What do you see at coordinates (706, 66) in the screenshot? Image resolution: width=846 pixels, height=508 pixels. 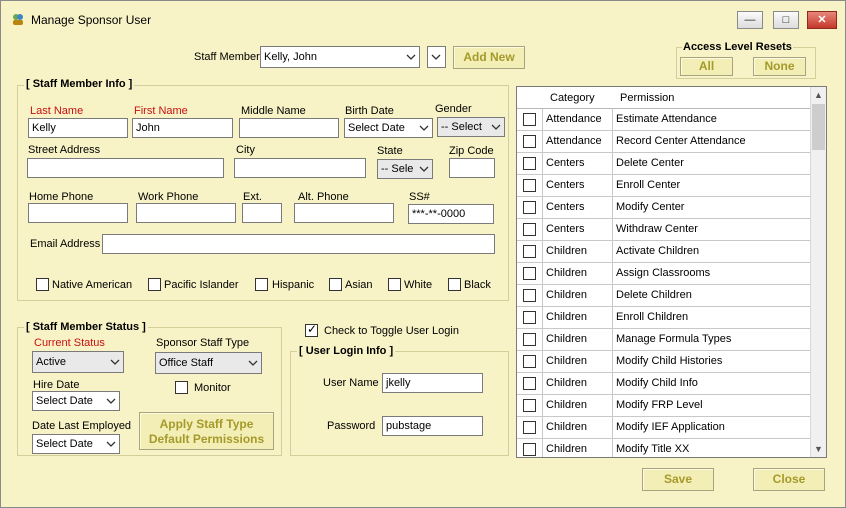 I see `reset-all-button: All` at bounding box center [706, 66].